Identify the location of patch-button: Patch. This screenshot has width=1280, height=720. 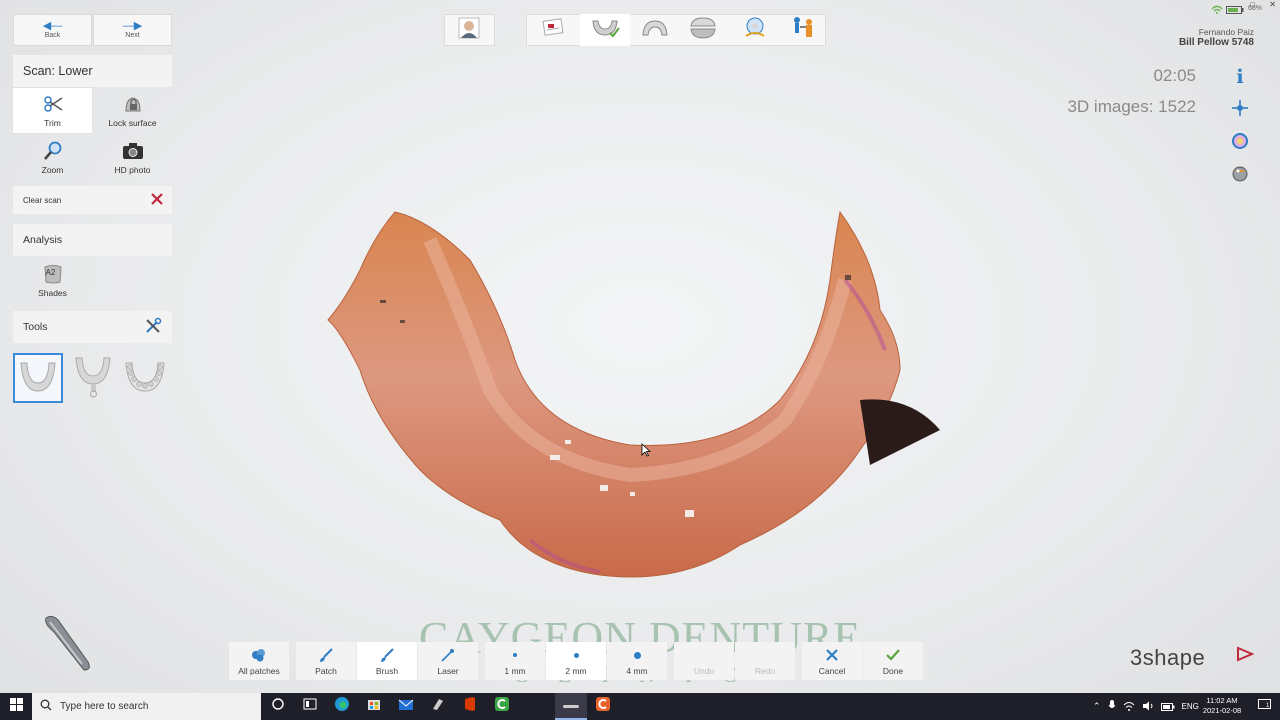
(326, 661).